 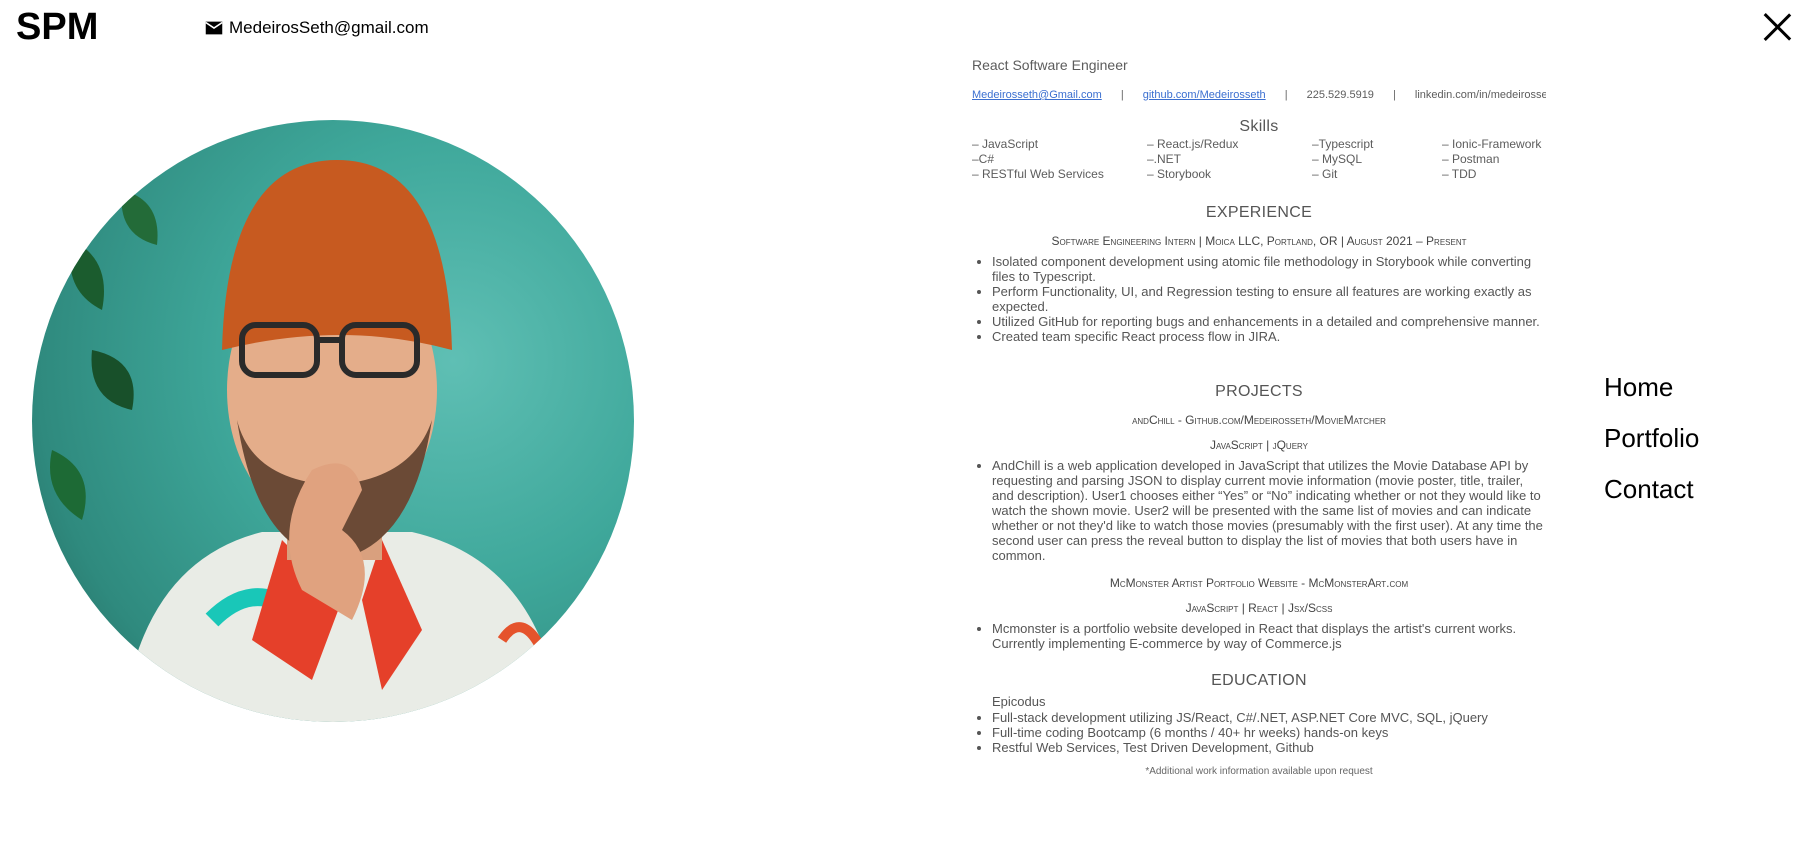 What do you see at coordinates (1259, 391) in the screenshot?
I see `projects-heading: PROJECTS` at bounding box center [1259, 391].